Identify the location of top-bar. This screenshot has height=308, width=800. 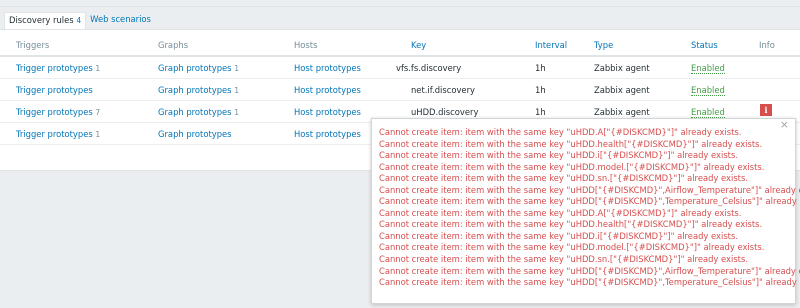
(400, 3).